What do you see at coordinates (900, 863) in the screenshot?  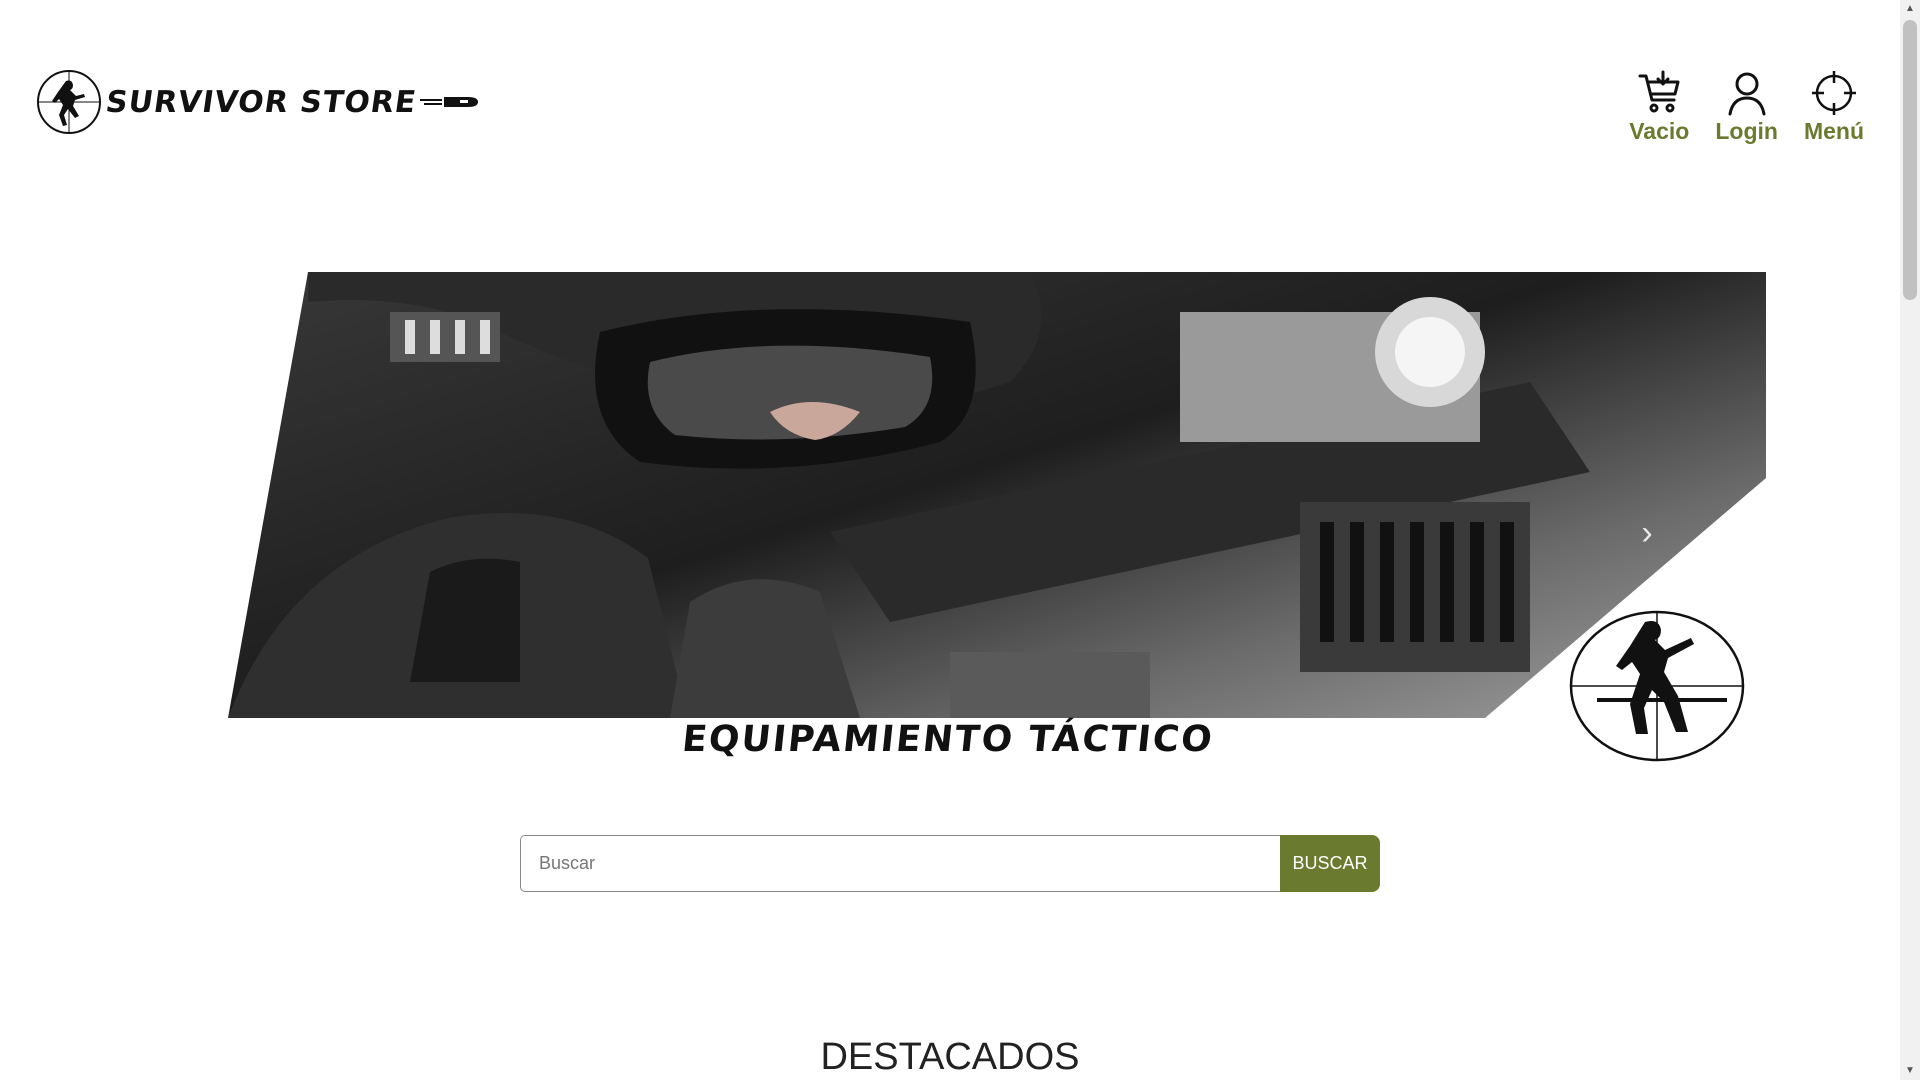 I see `search-input` at bounding box center [900, 863].